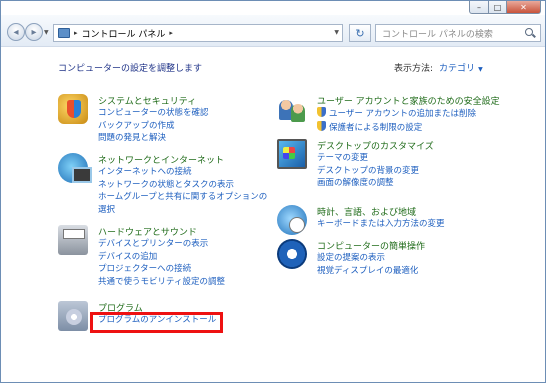 The width and height of the screenshot is (546, 383). What do you see at coordinates (161, 159) in the screenshot?
I see `category-title: ネットワークとインターネット` at bounding box center [161, 159].